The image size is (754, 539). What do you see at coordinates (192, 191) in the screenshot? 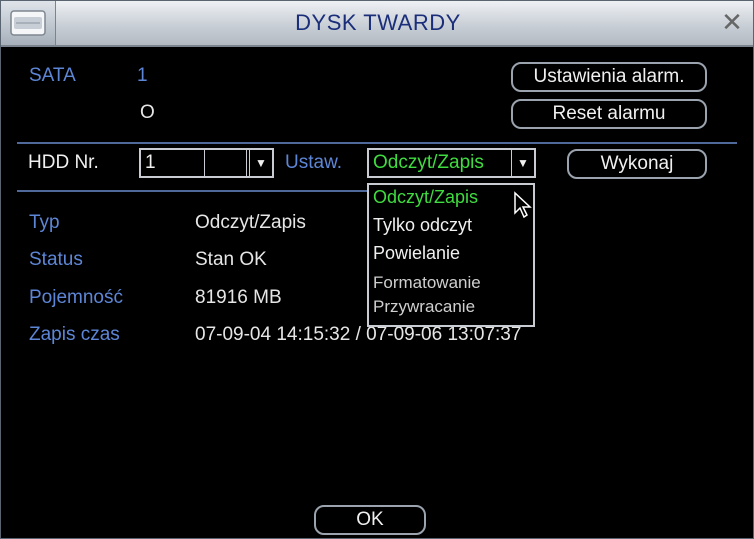
I see `divider-mid` at bounding box center [192, 191].